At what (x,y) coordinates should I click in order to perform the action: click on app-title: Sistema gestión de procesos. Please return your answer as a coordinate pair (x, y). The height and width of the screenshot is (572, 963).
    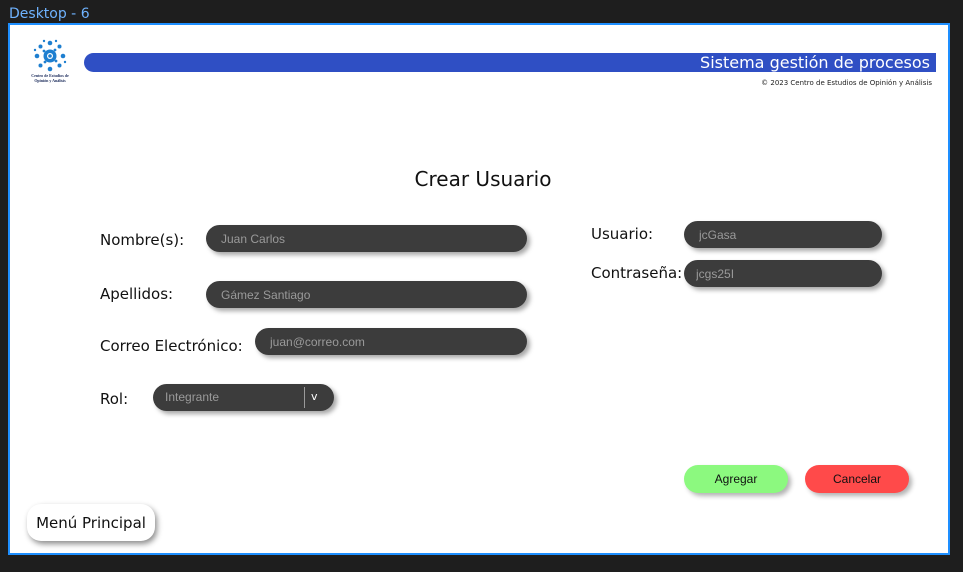
    Looking at the image, I should click on (815, 62).